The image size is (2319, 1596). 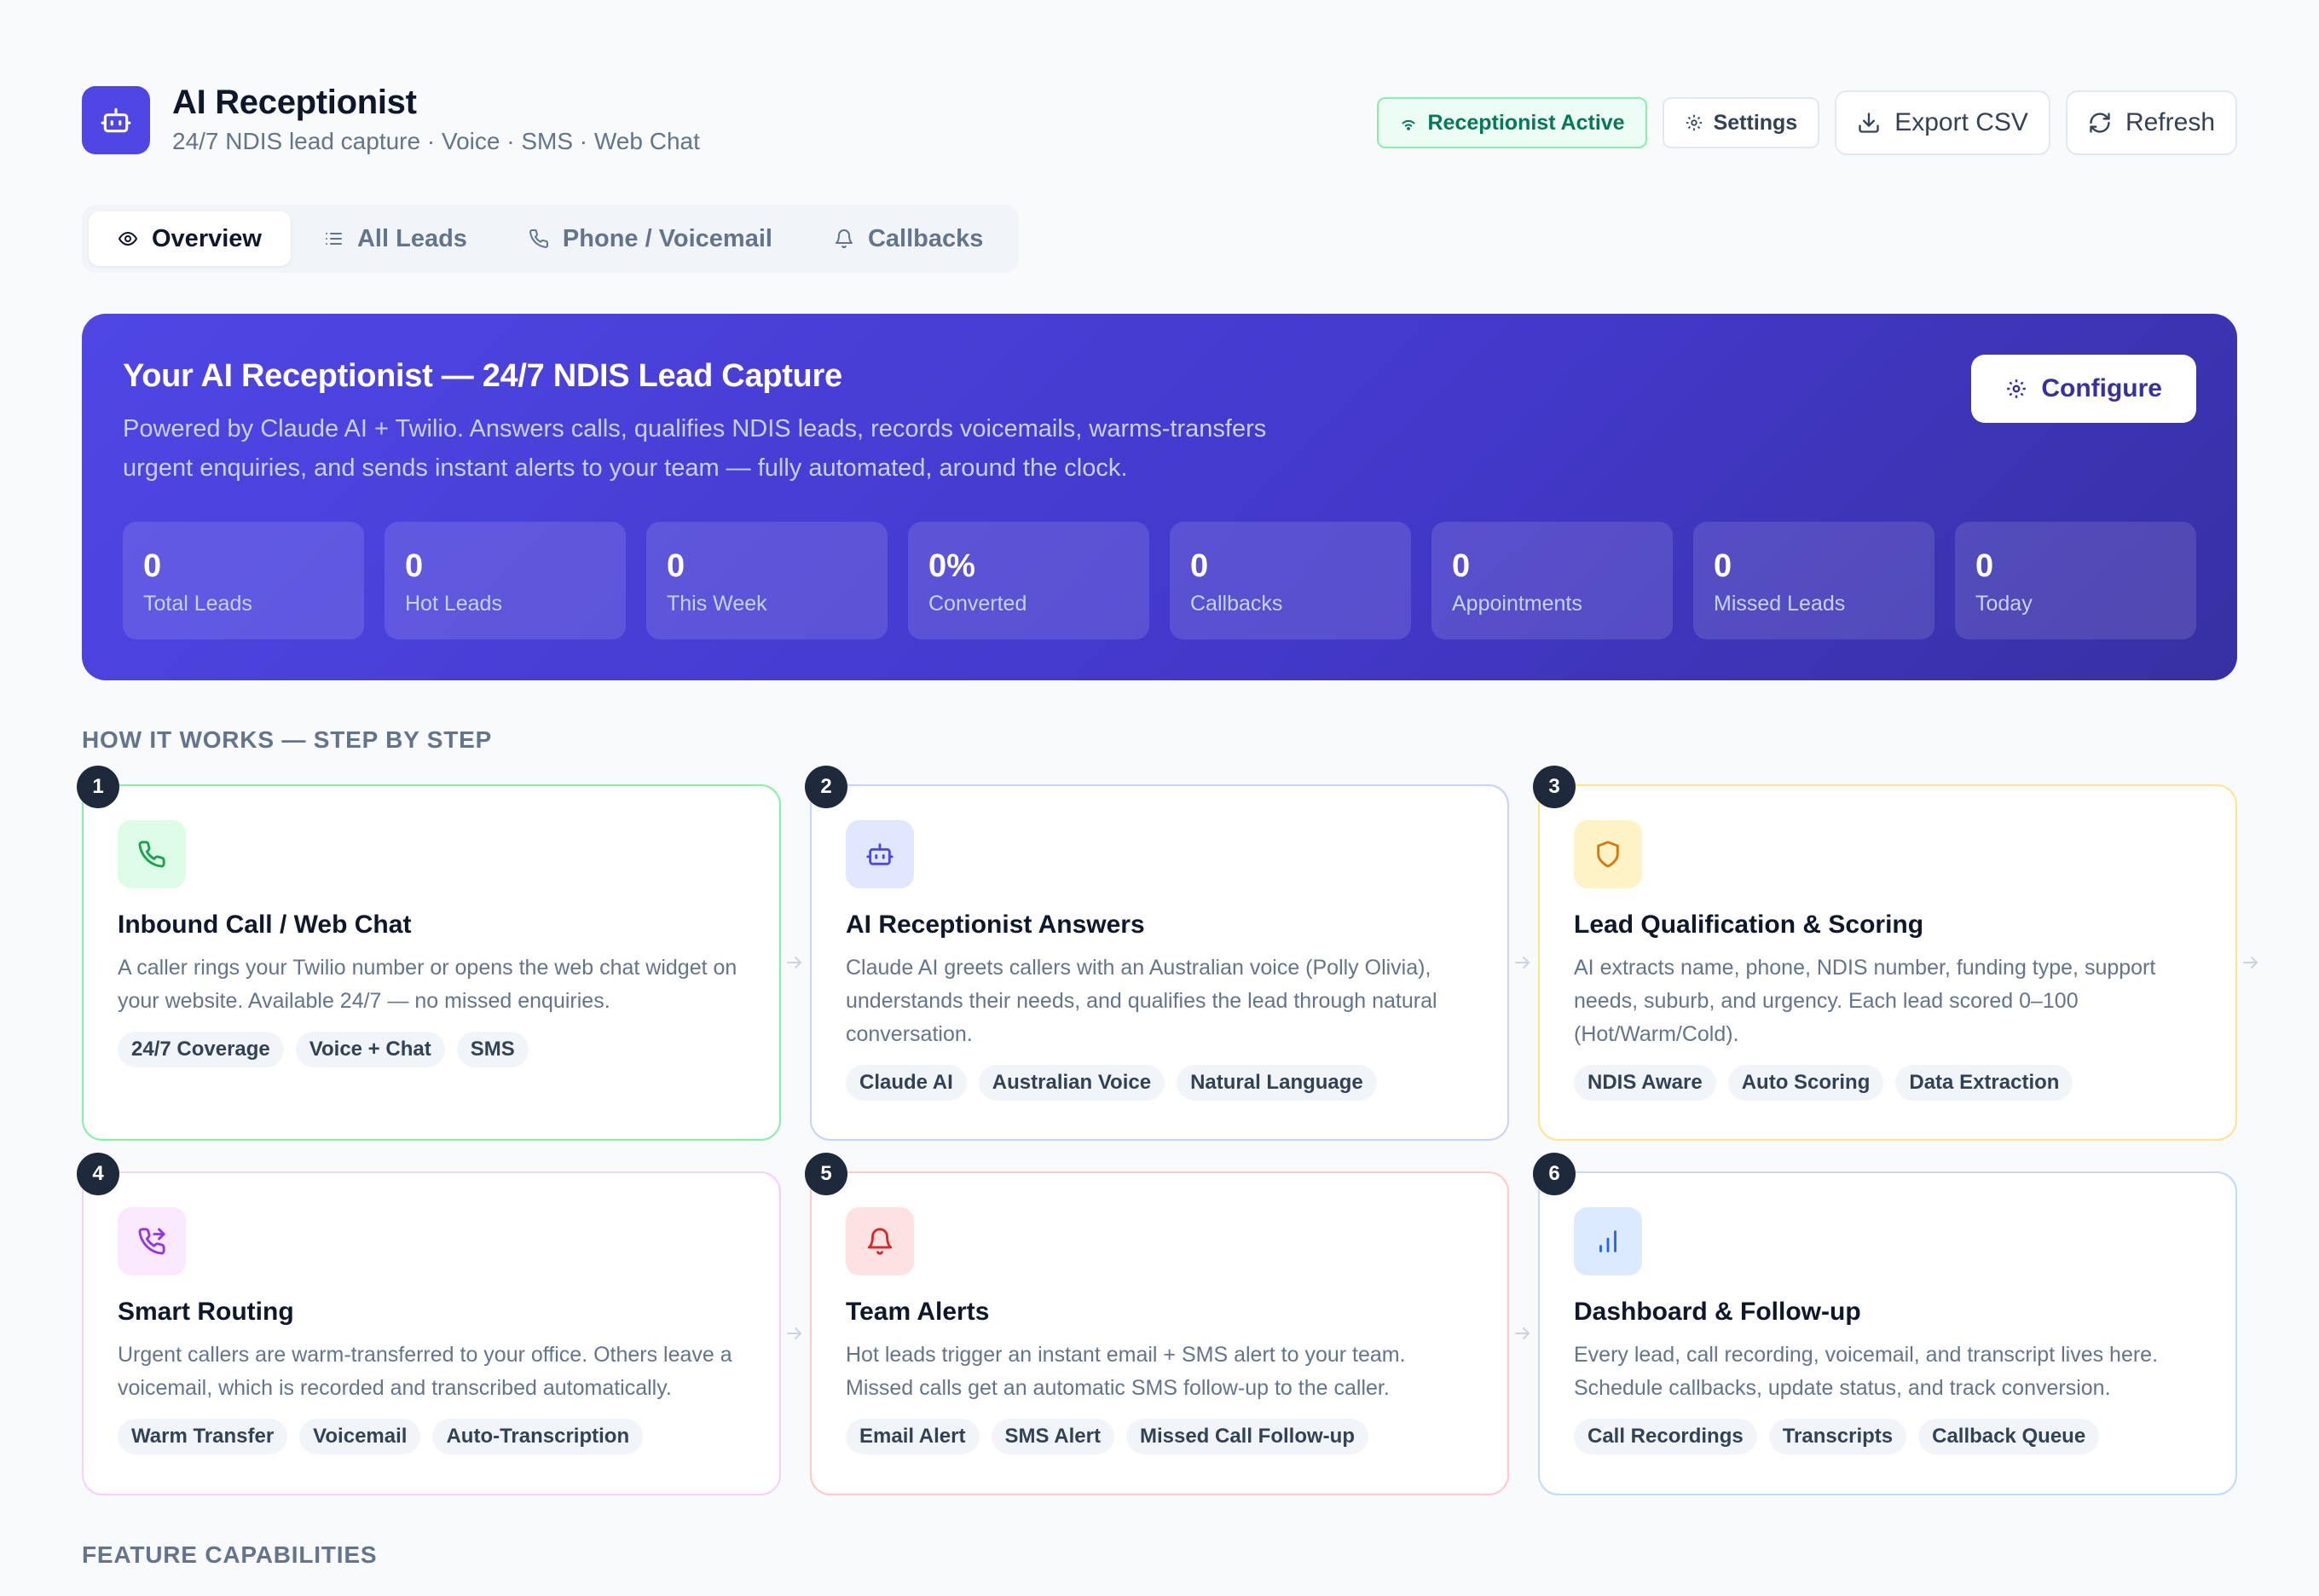 I want to click on feature-chip: Voice + Chat, so click(x=370, y=1049).